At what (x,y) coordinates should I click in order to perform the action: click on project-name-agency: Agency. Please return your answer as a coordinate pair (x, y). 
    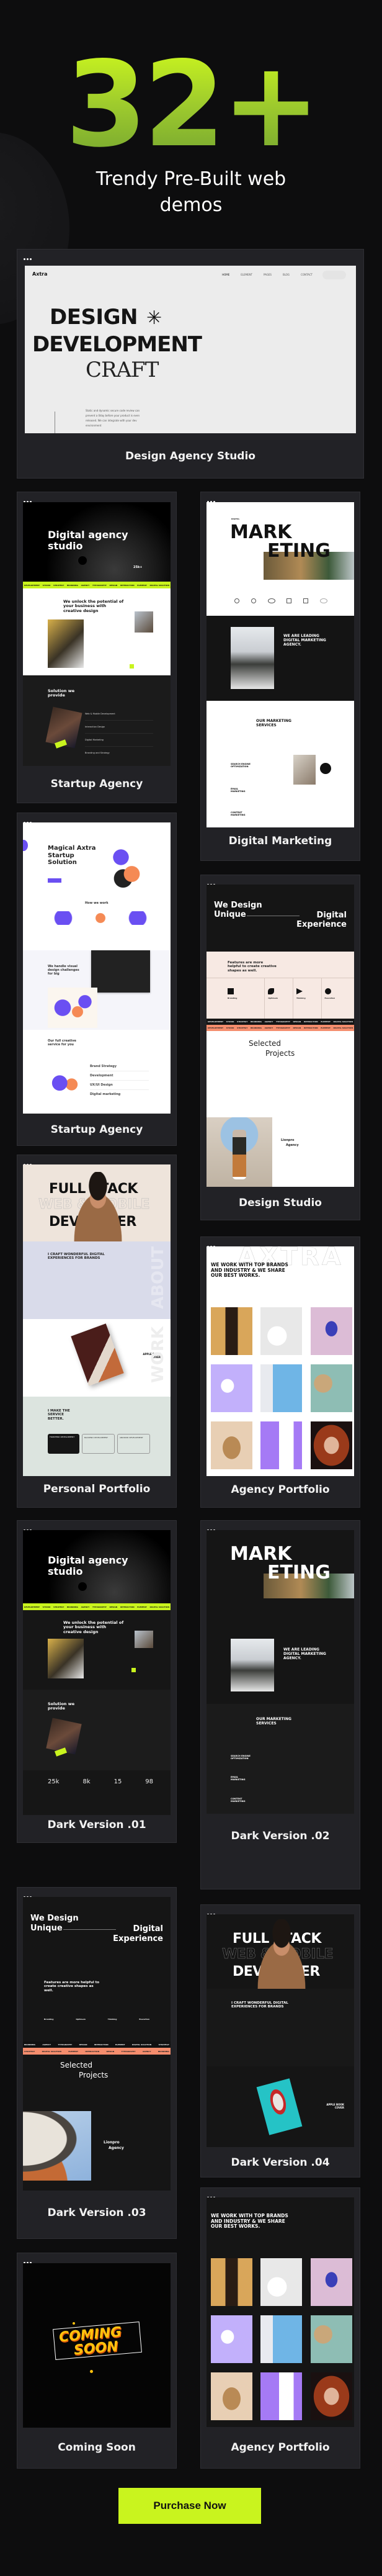
    Looking at the image, I should click on (116, 2148).